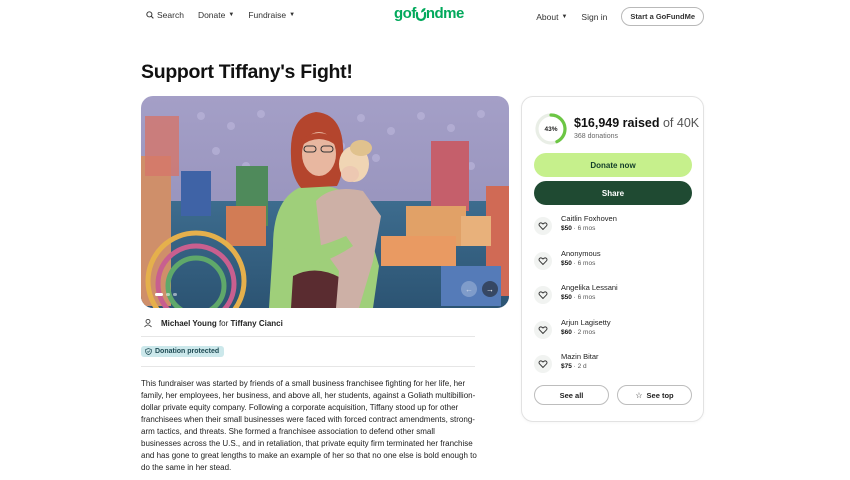  Describe the element at coordinates (170, 15) in the screenshot. I see `search-label: Search` at that location.